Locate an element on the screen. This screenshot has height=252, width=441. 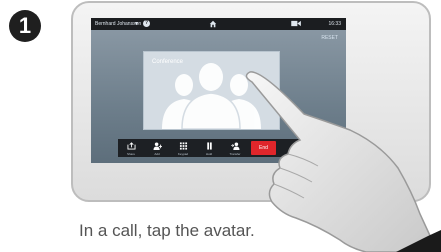
instruction-caption: In a call, tap the avatar. is located at coordinates (167, 230).